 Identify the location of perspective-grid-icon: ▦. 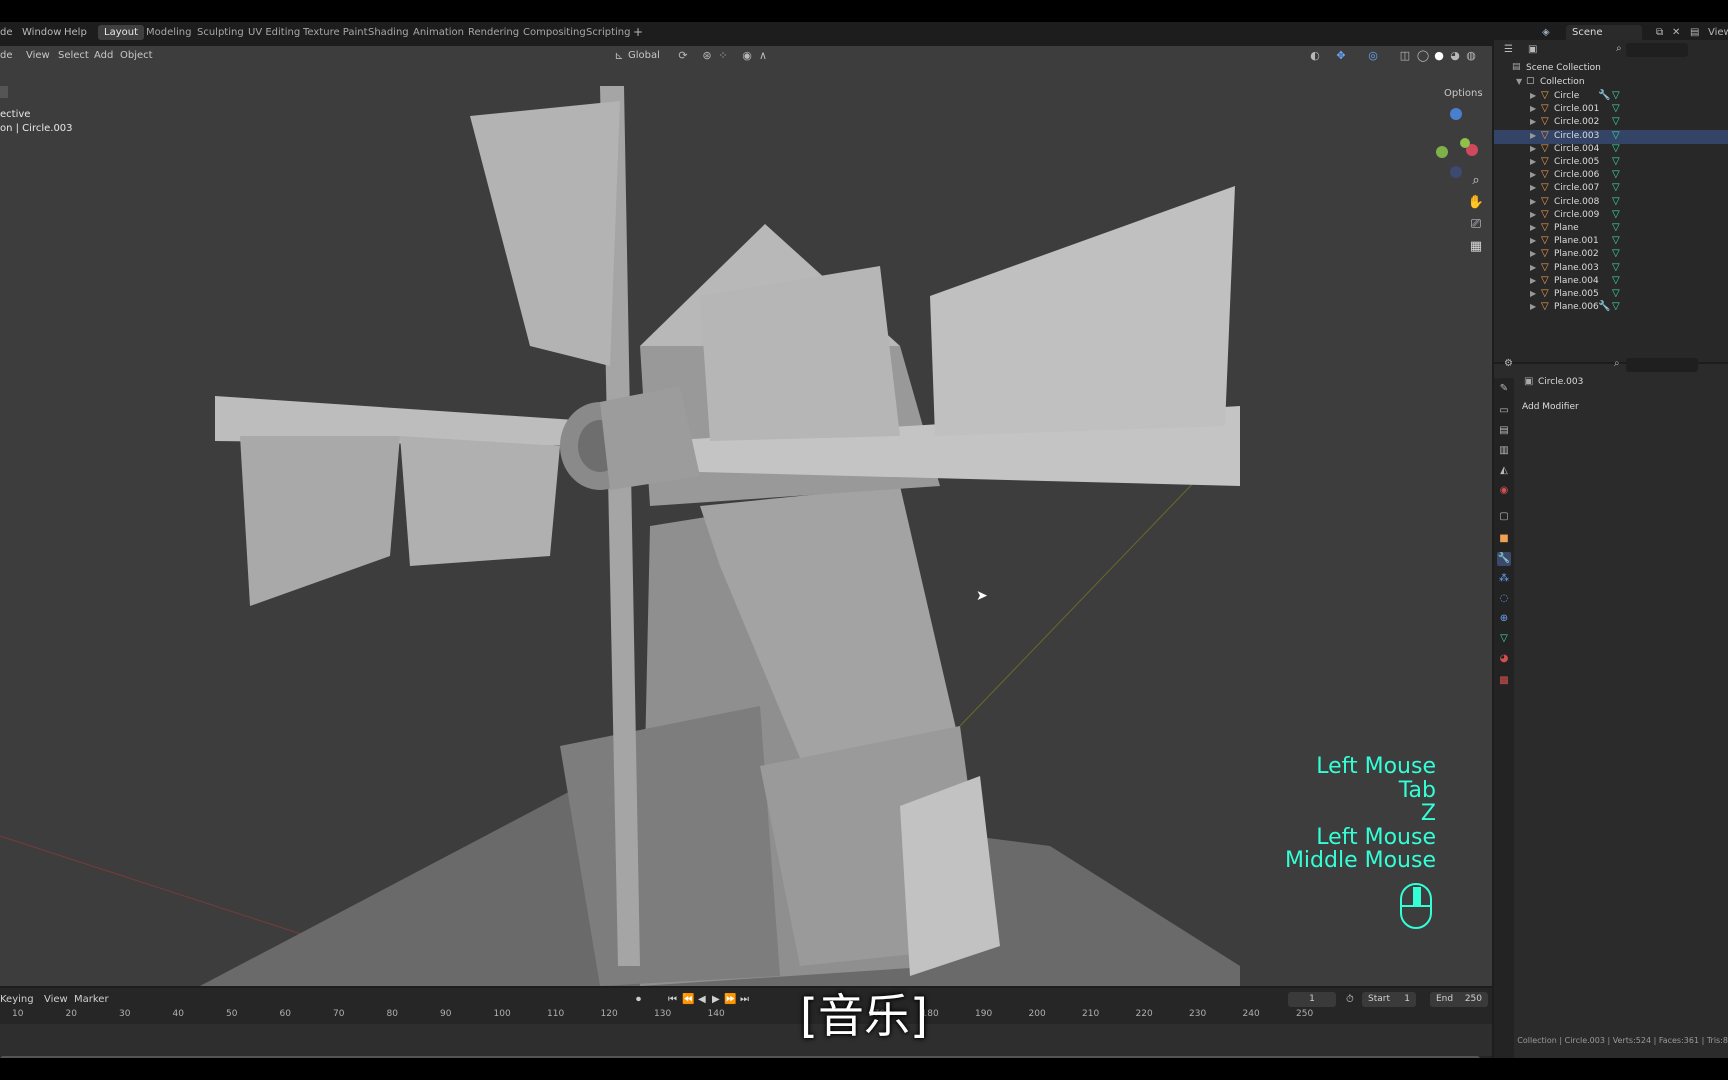
(1476, 247).